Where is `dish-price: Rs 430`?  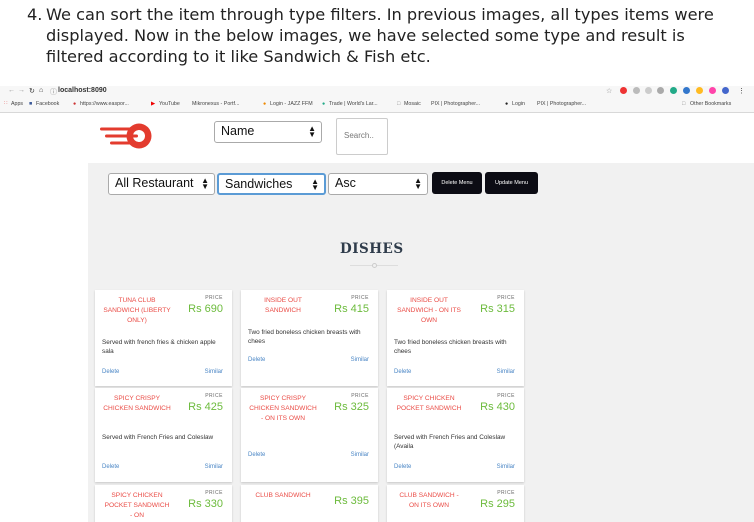
dish-price: Rs 430 is located at coordinates (497, 407).